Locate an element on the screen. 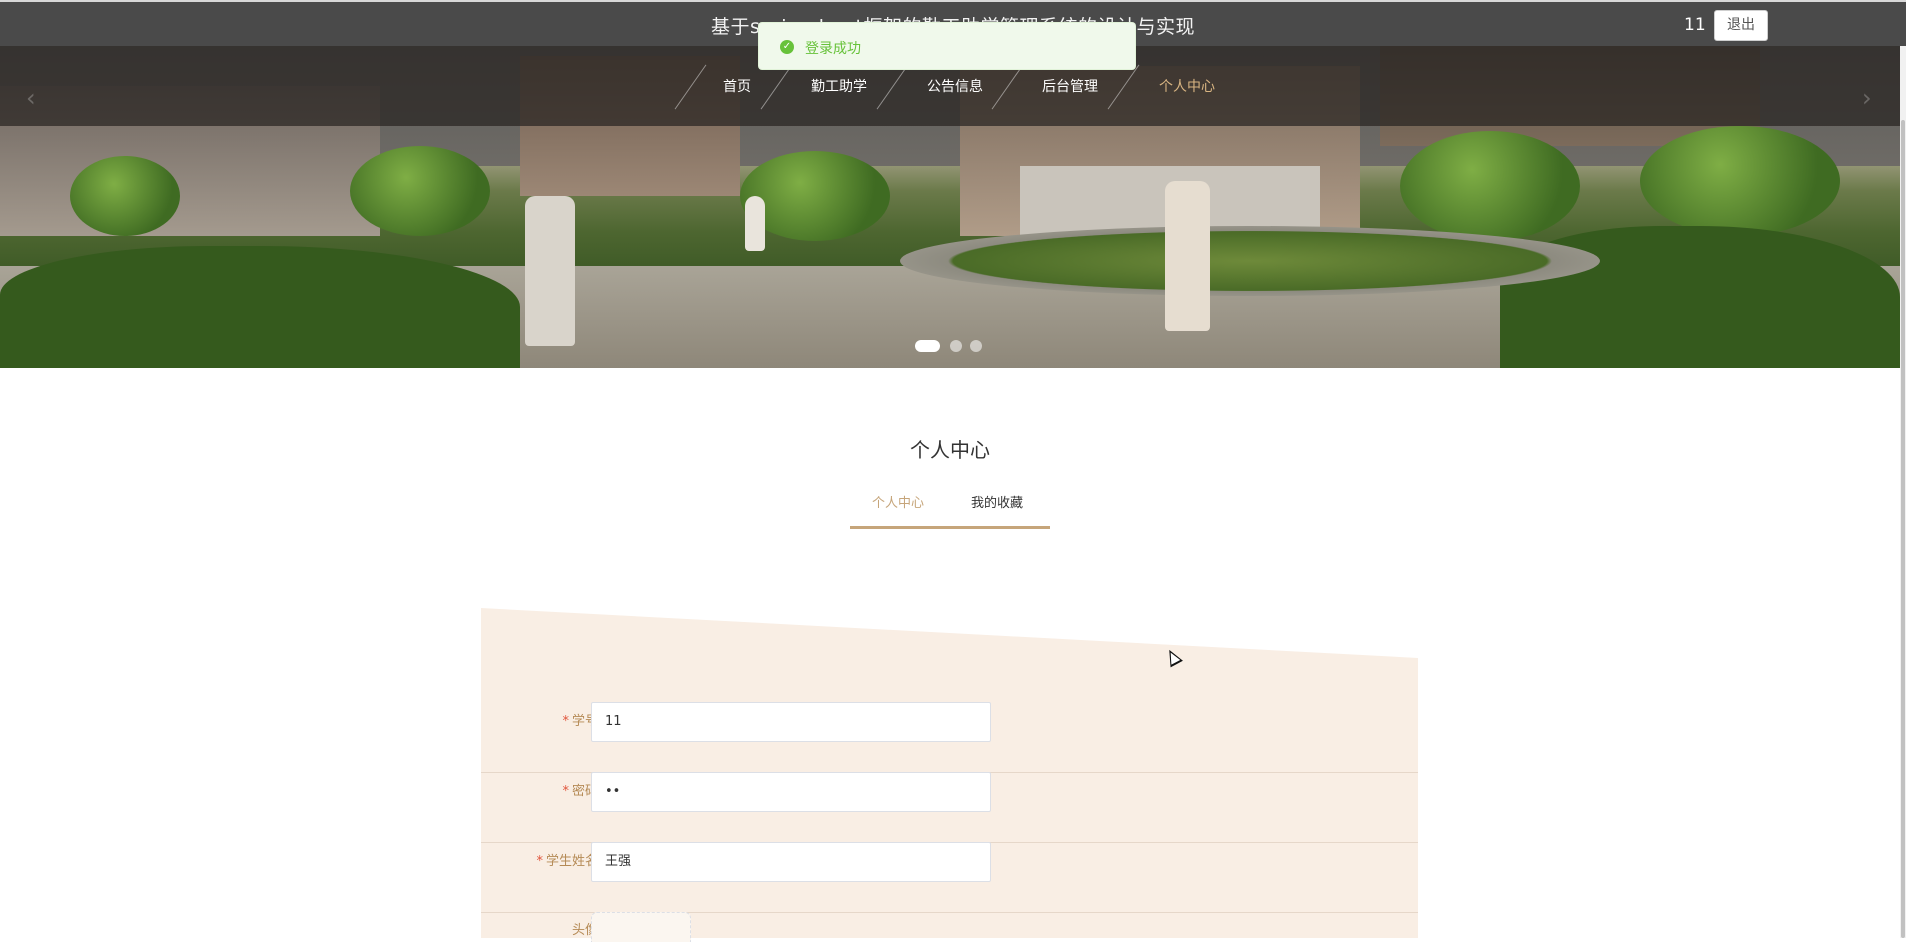 This screenshot has width=1906, height=946. field-label-student-name: * 学生姓名 is located at coordinates (567, 862).